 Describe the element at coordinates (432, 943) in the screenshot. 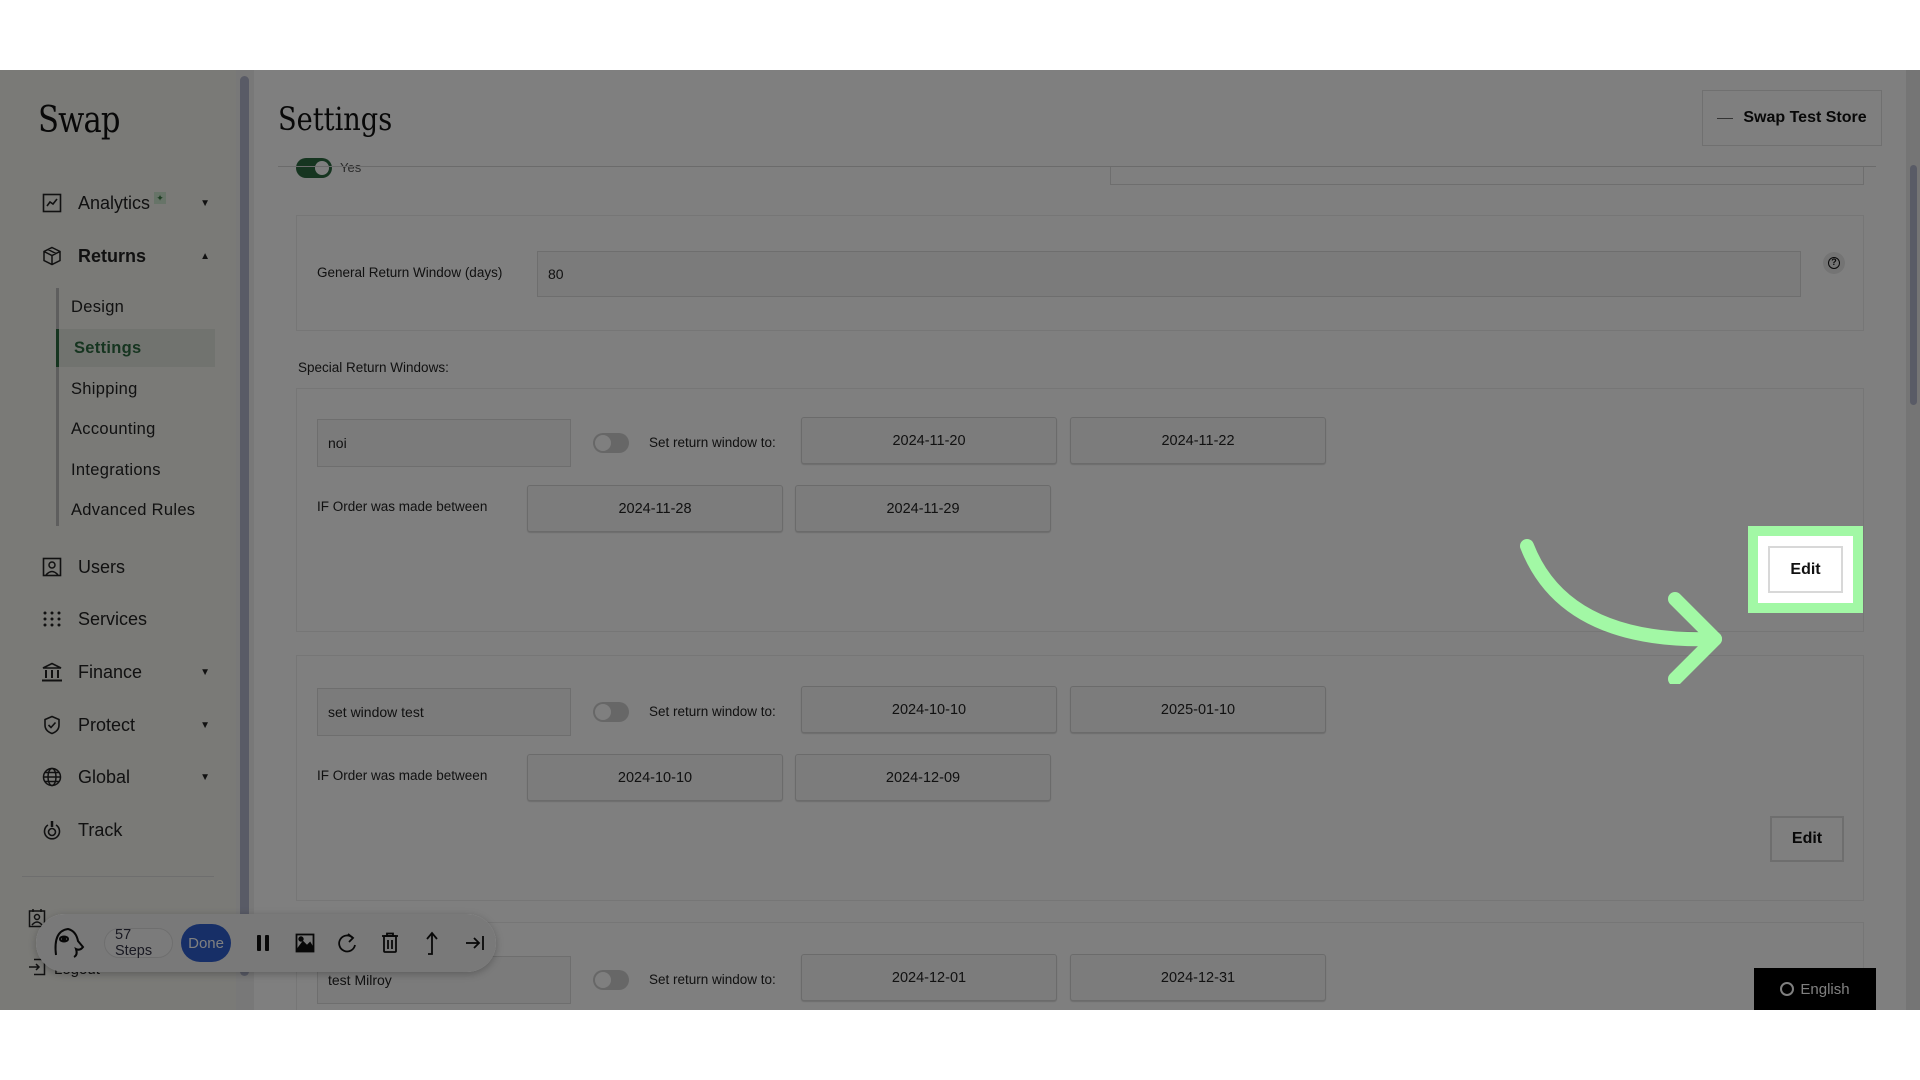

I see `share-up-icon` at that location.